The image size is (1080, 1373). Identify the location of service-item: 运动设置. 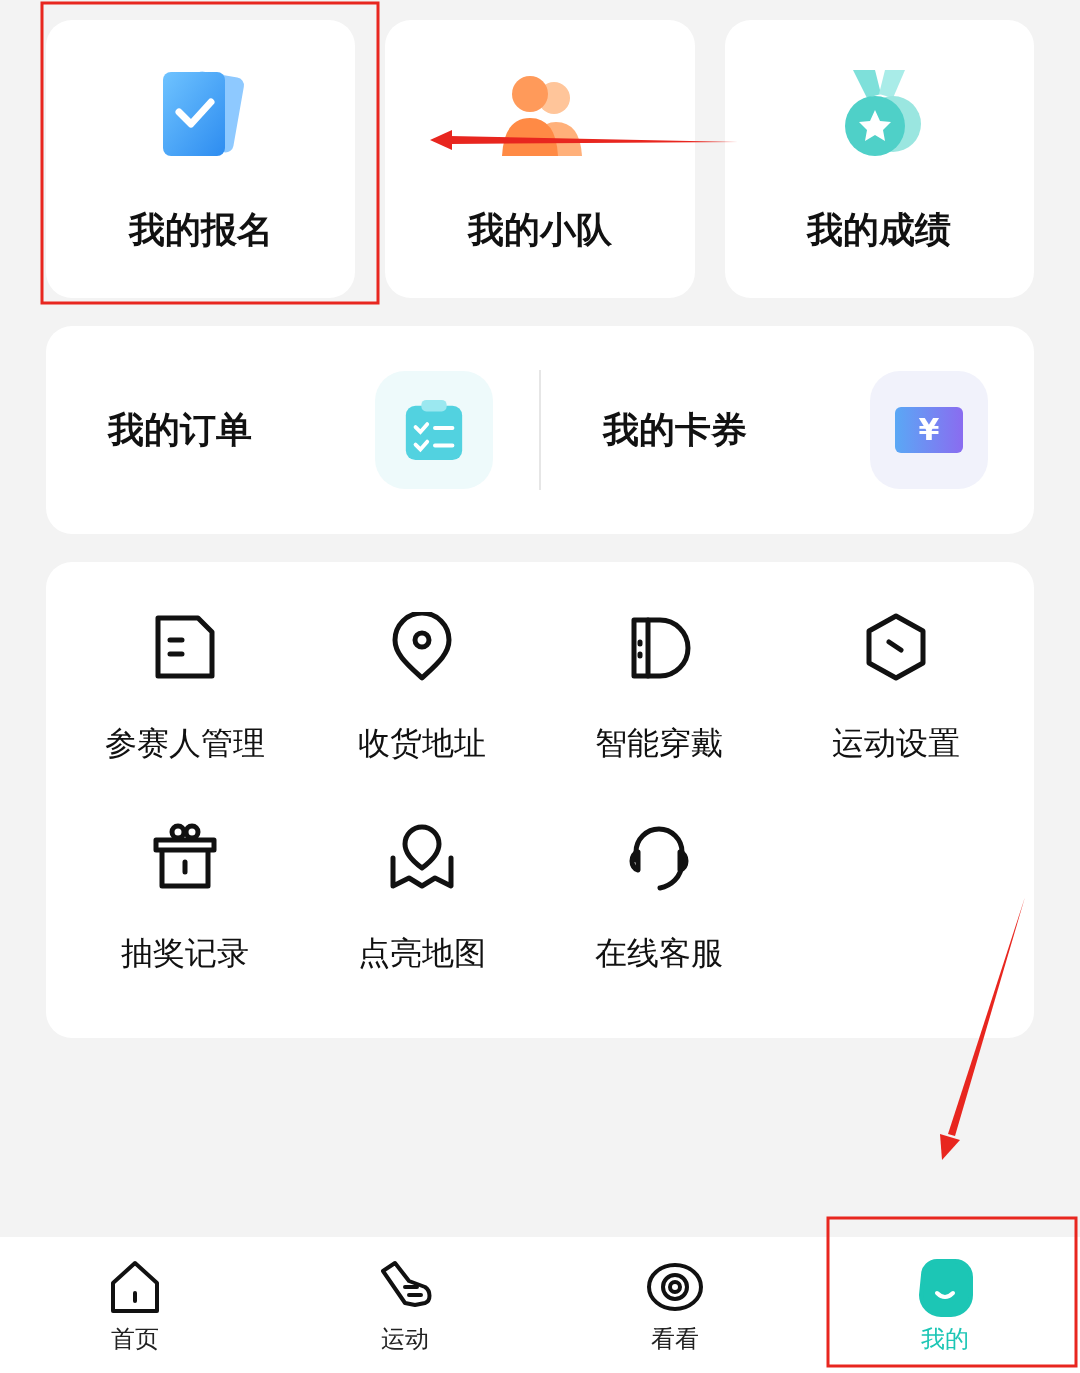
(895, 717).